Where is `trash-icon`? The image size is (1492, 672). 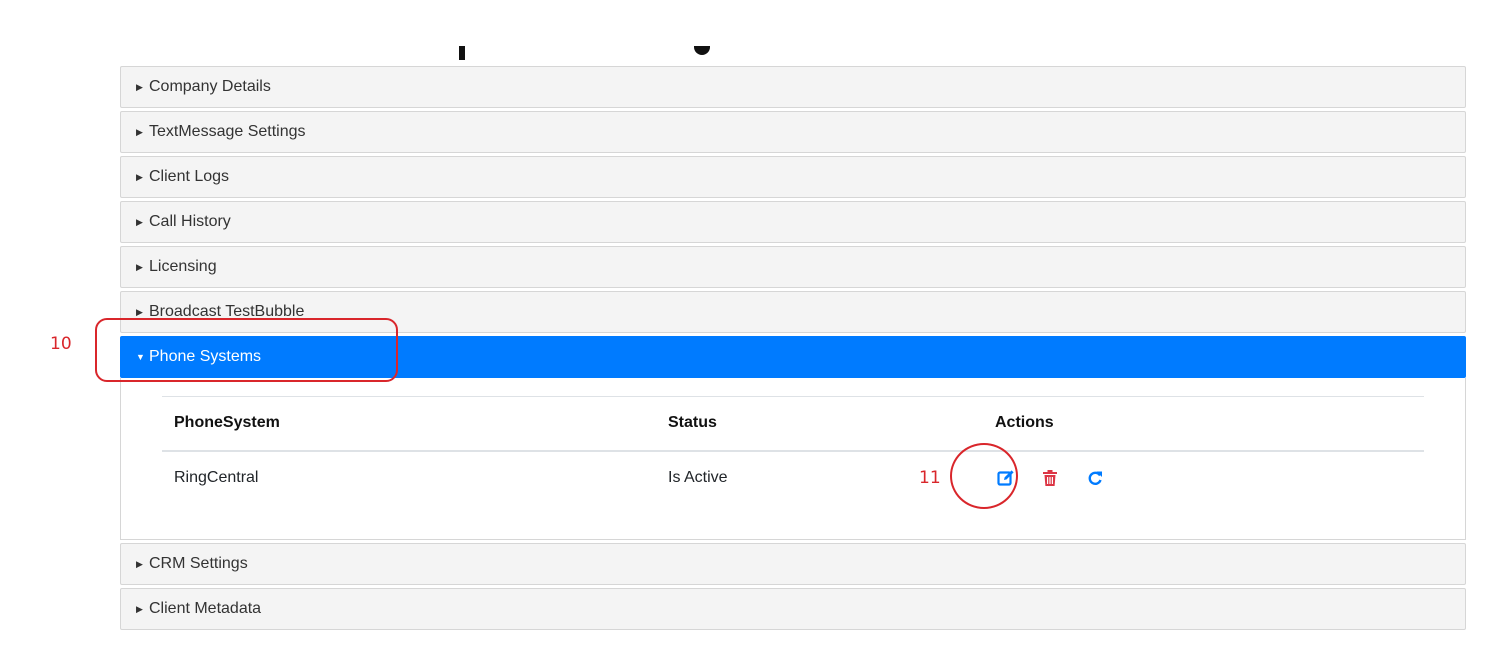
trash-icon is located at coordinates (1050, 478).